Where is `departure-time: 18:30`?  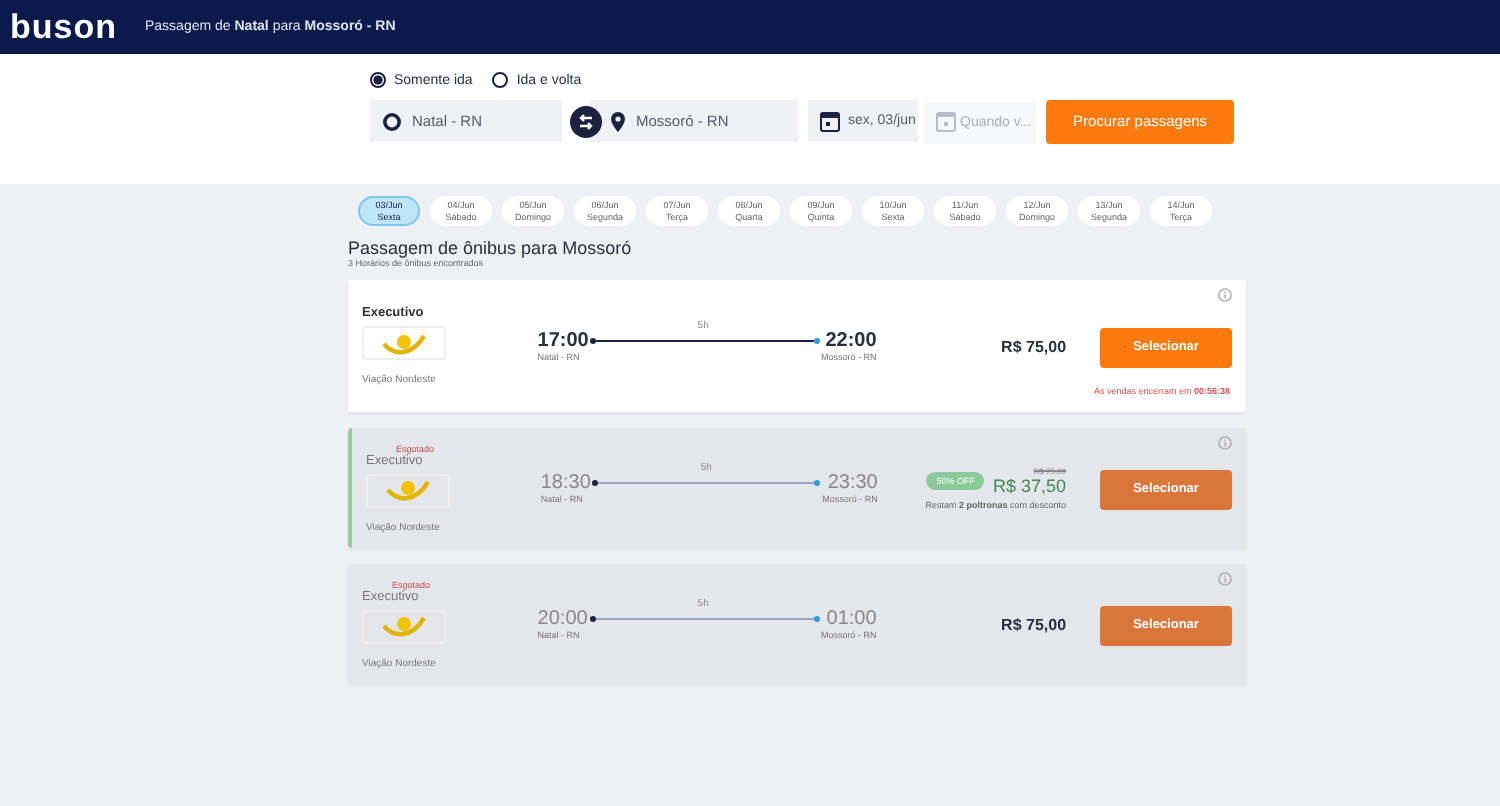
departure-time: 18:30 is located at coordinates (565, 483).